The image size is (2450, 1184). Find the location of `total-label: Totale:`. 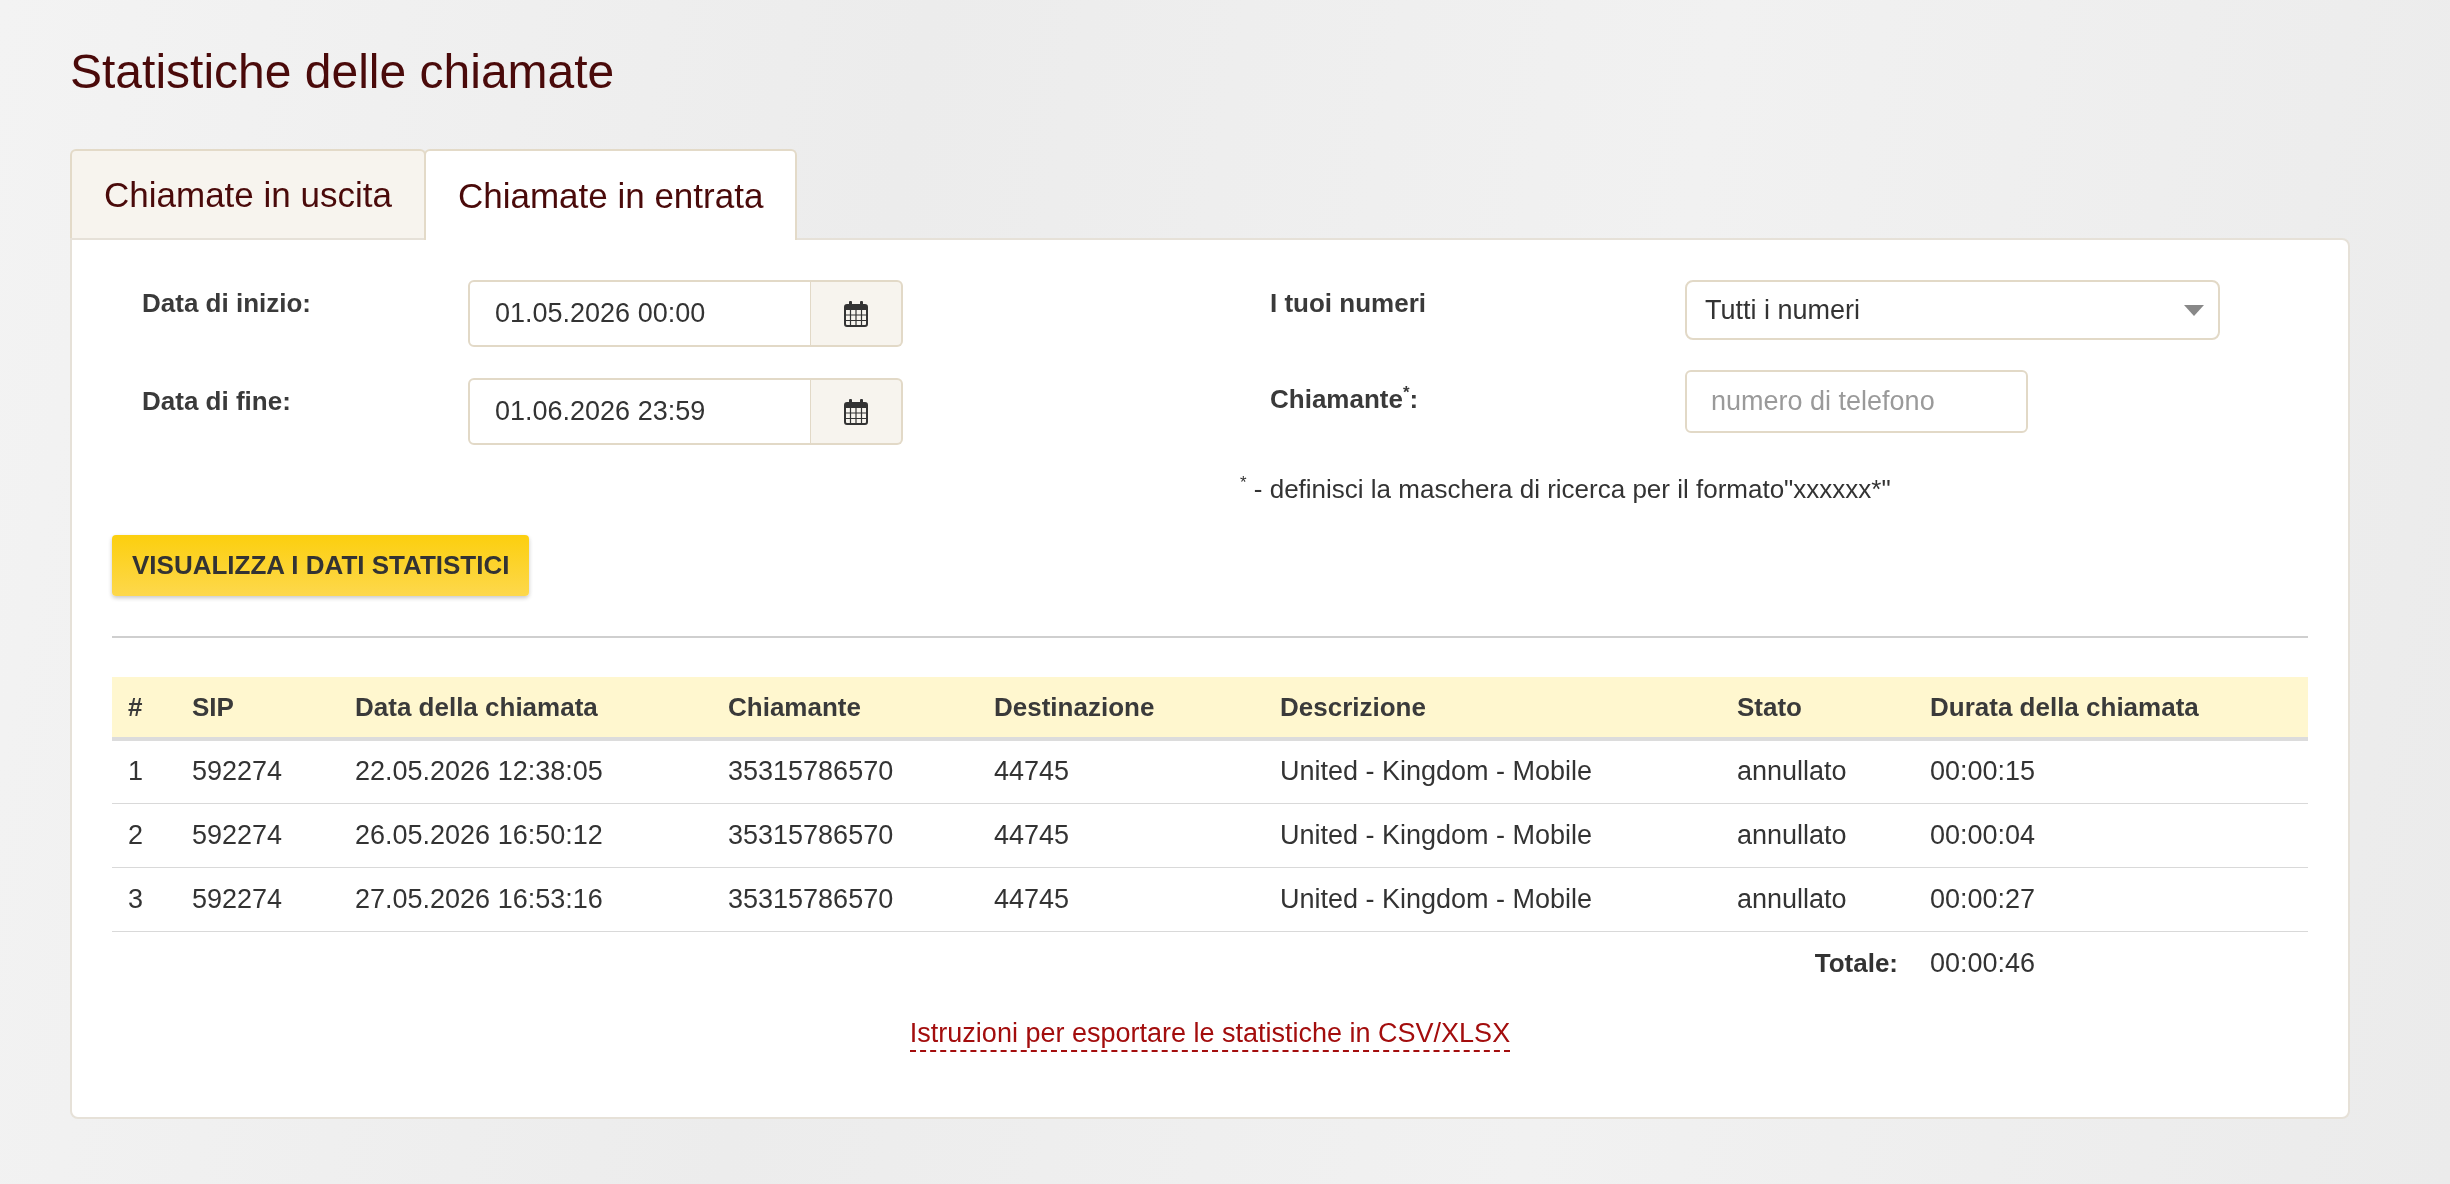

total-label: Totale: is located at coordinates (1856, 963).